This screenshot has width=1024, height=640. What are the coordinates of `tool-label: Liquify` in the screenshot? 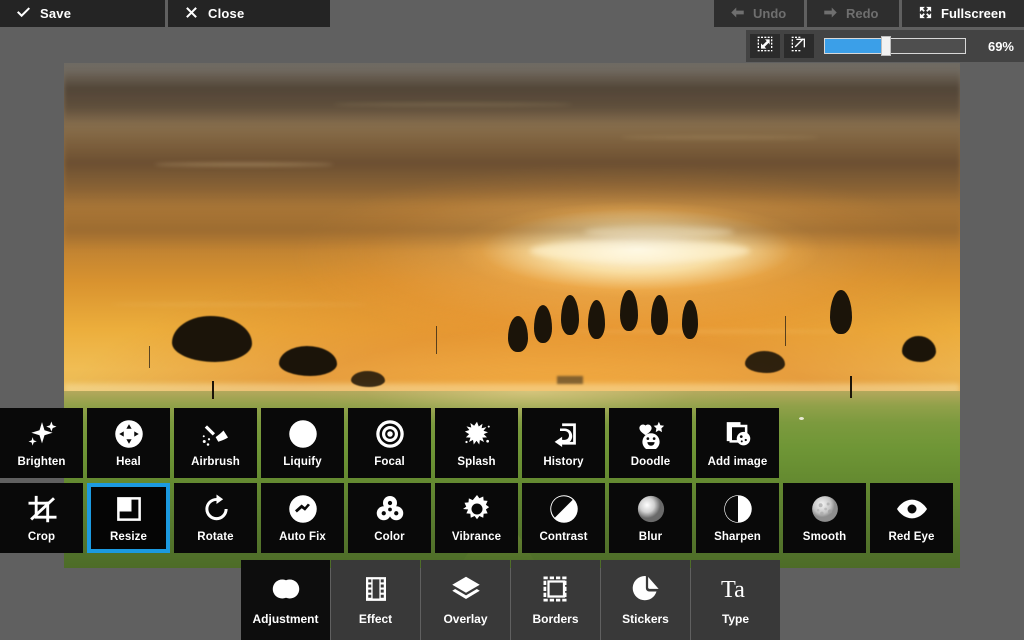 It's located at (302, 461).